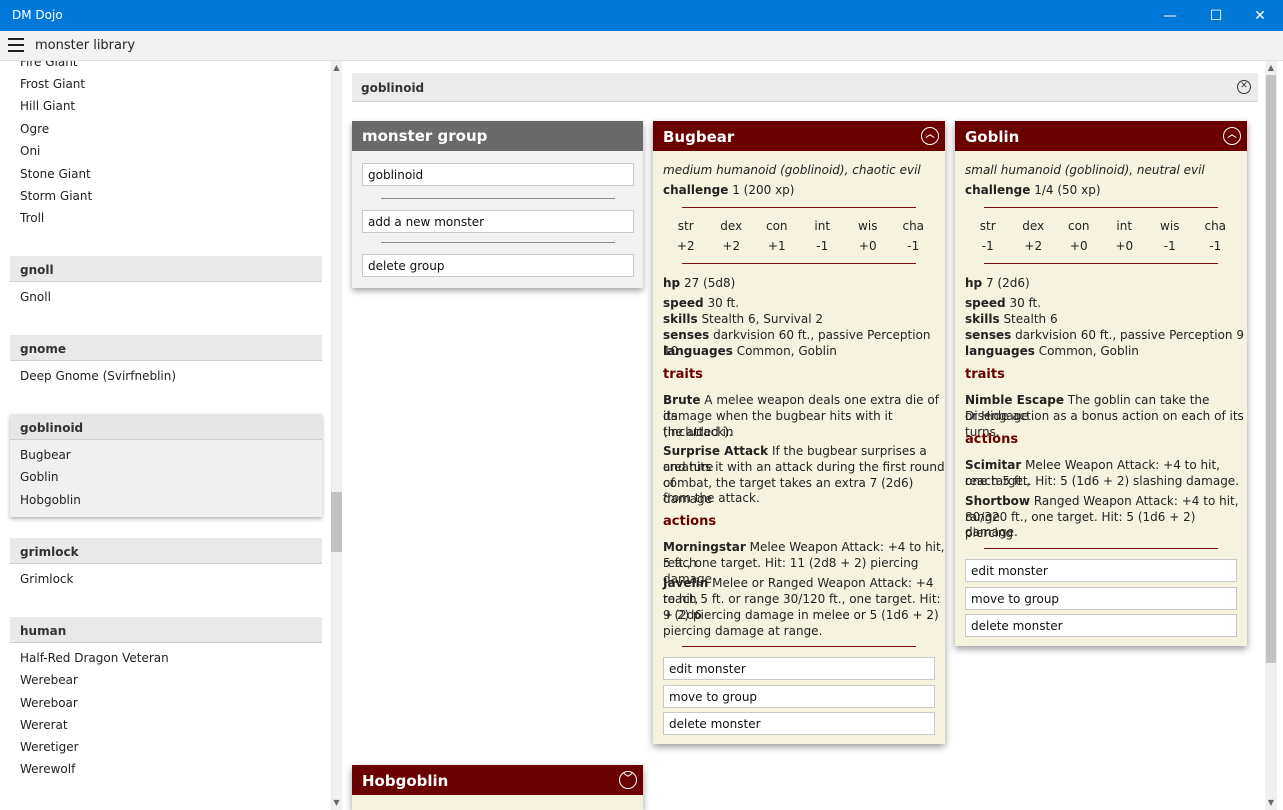  What do you see at coordinates (699, 137) in the screenshot?
I see `monster-name: Bugbear` at bounding box center [699, 137].